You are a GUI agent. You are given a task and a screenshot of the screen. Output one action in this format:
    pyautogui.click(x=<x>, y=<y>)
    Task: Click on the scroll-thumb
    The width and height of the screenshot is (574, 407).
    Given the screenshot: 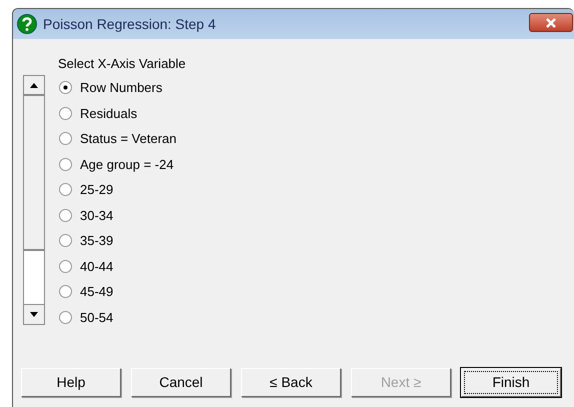 What is the action you would take?
    pyautogui.click(x=34, y=173)
    